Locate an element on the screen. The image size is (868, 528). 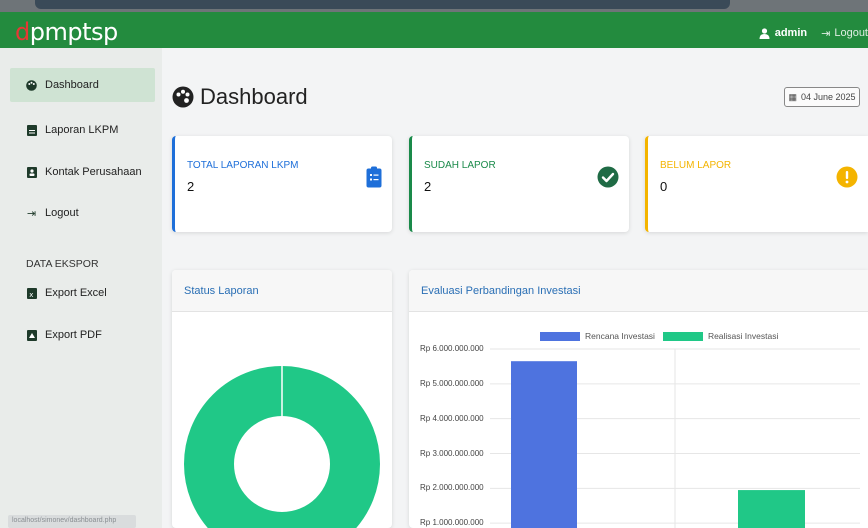
topbar-logout-link: ⇥ Logout is located at coordinates (844, 33).